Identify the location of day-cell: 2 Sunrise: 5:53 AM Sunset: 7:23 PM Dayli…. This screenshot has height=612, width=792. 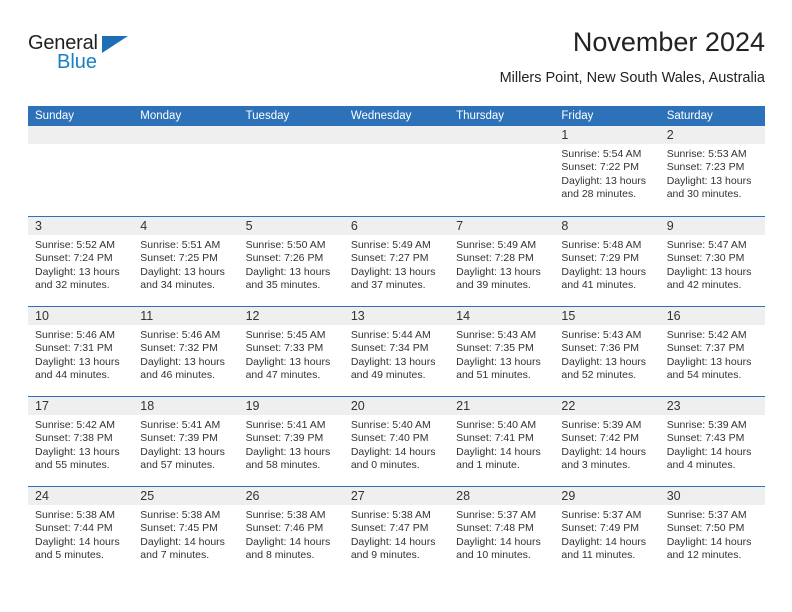
(712, 171).